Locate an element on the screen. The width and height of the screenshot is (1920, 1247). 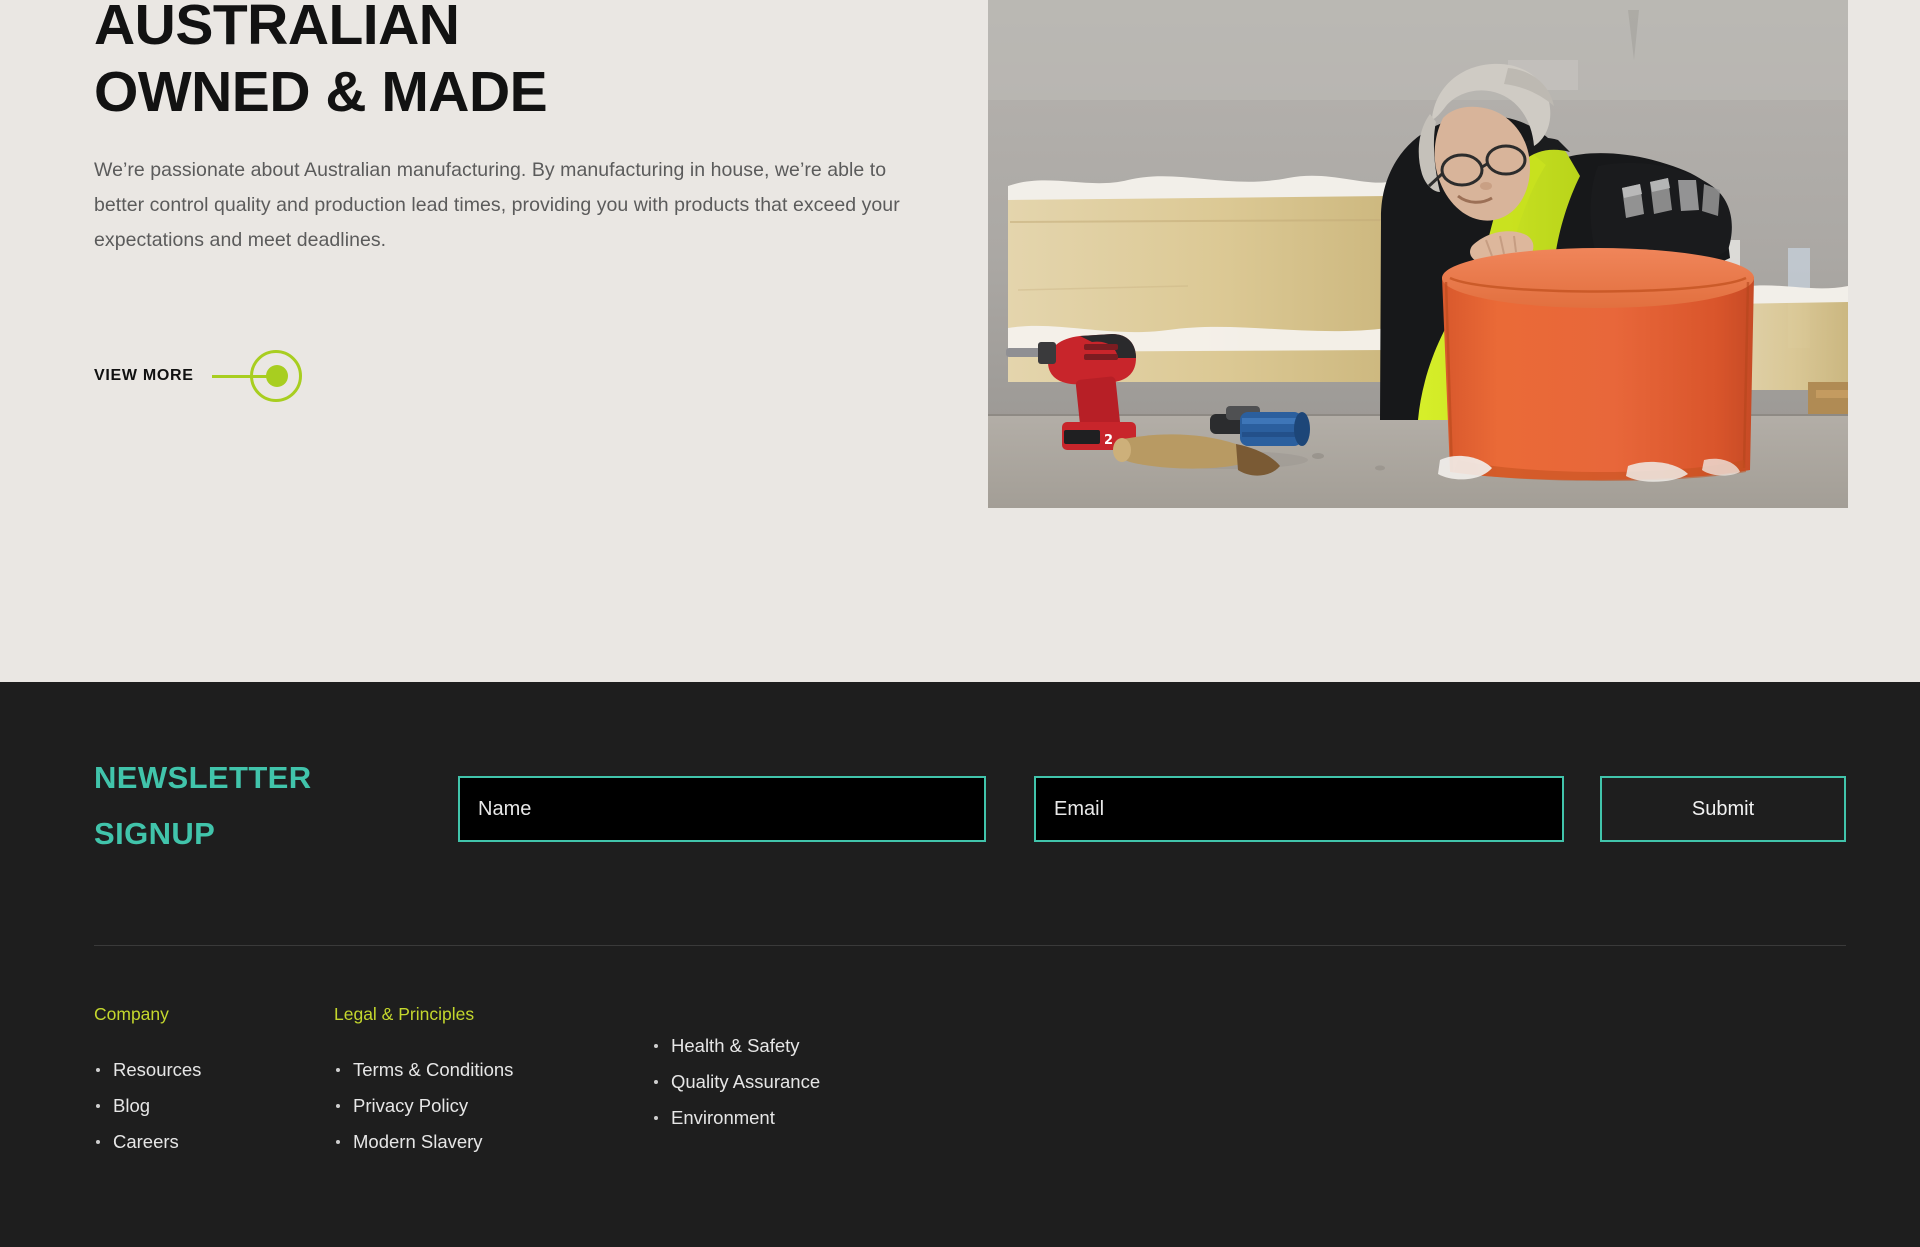
footer-link-blog: Blog is located at coordinates (214, 1106).